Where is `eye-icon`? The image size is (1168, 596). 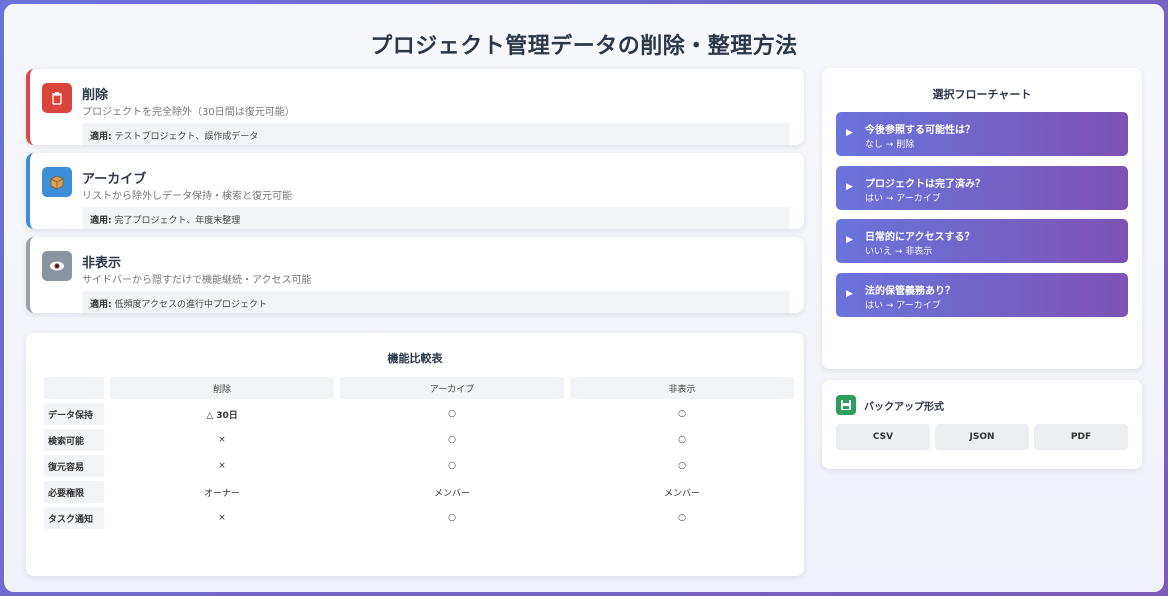 eye-icon is located at coordinates (57, 266).